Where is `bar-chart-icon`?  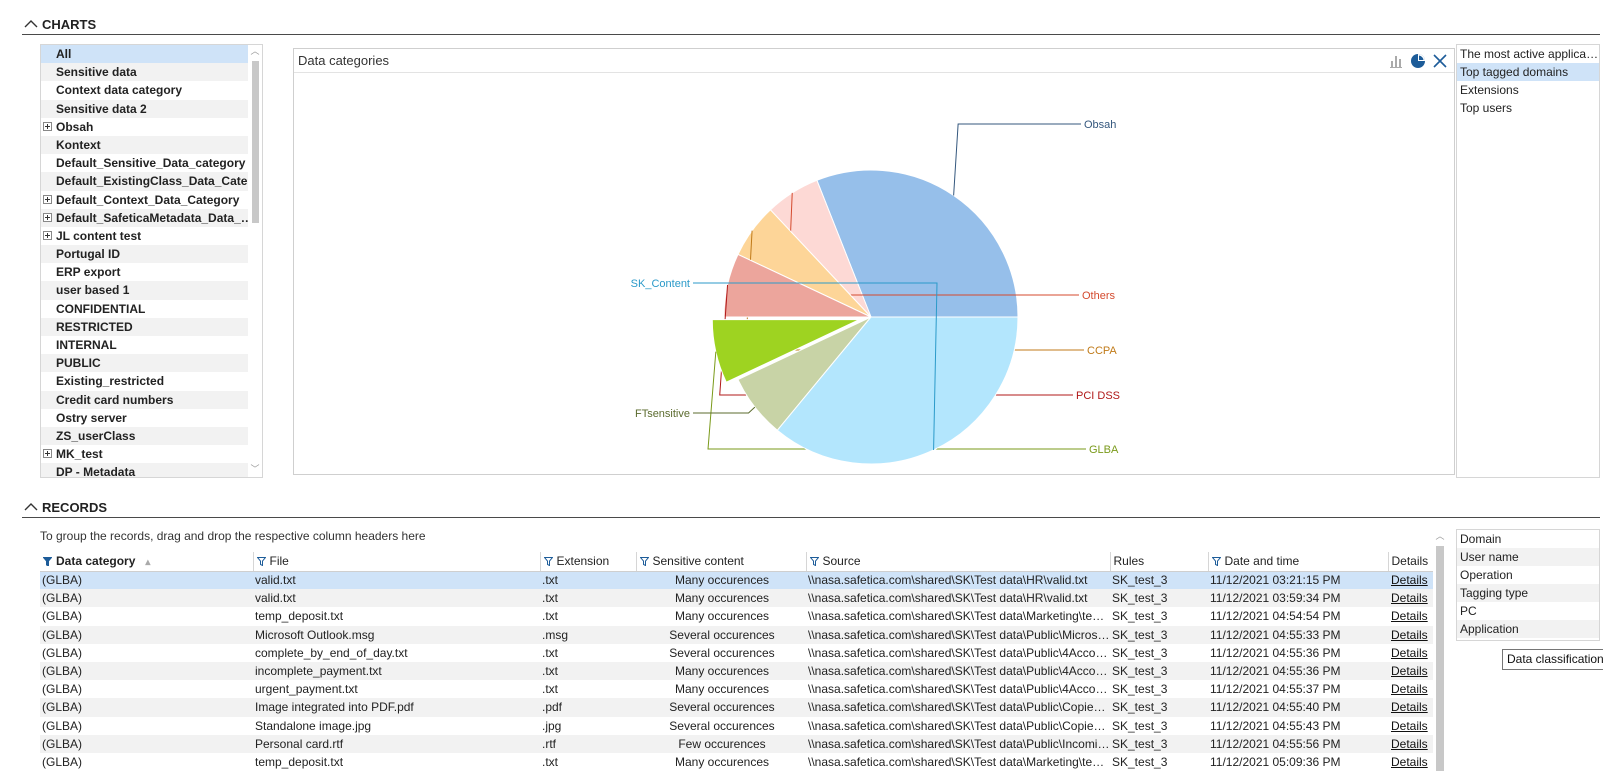
bar-chart-icon is located at coordinates (1396, 61).